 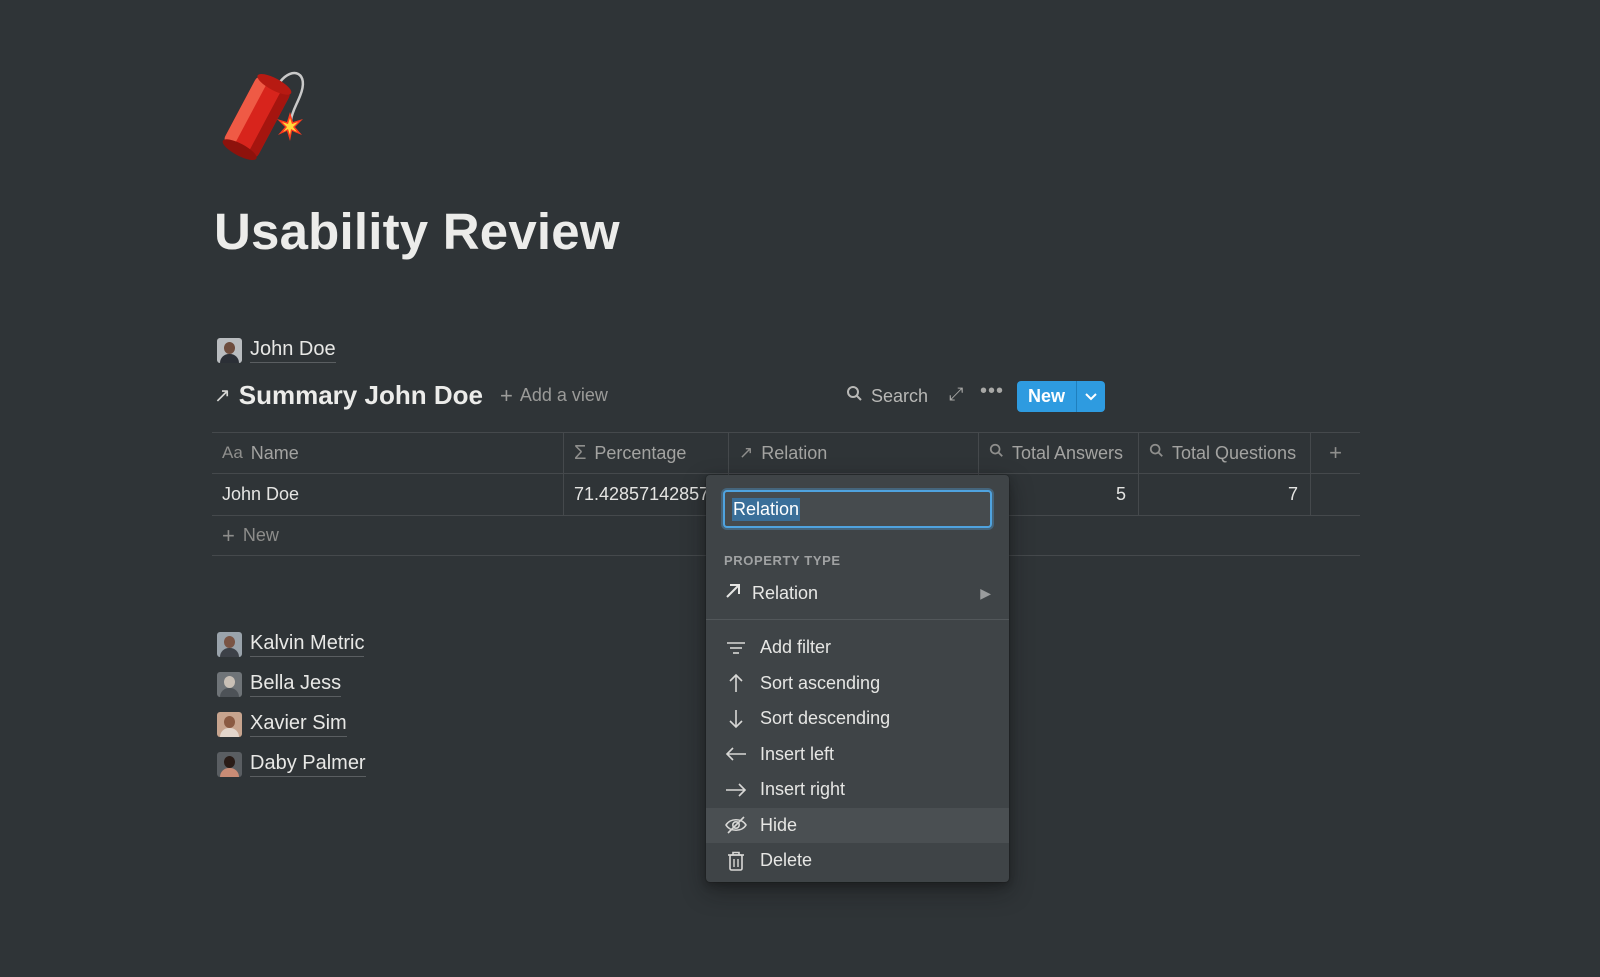 I want to click on filter-icon, so click(x=736, y=648).